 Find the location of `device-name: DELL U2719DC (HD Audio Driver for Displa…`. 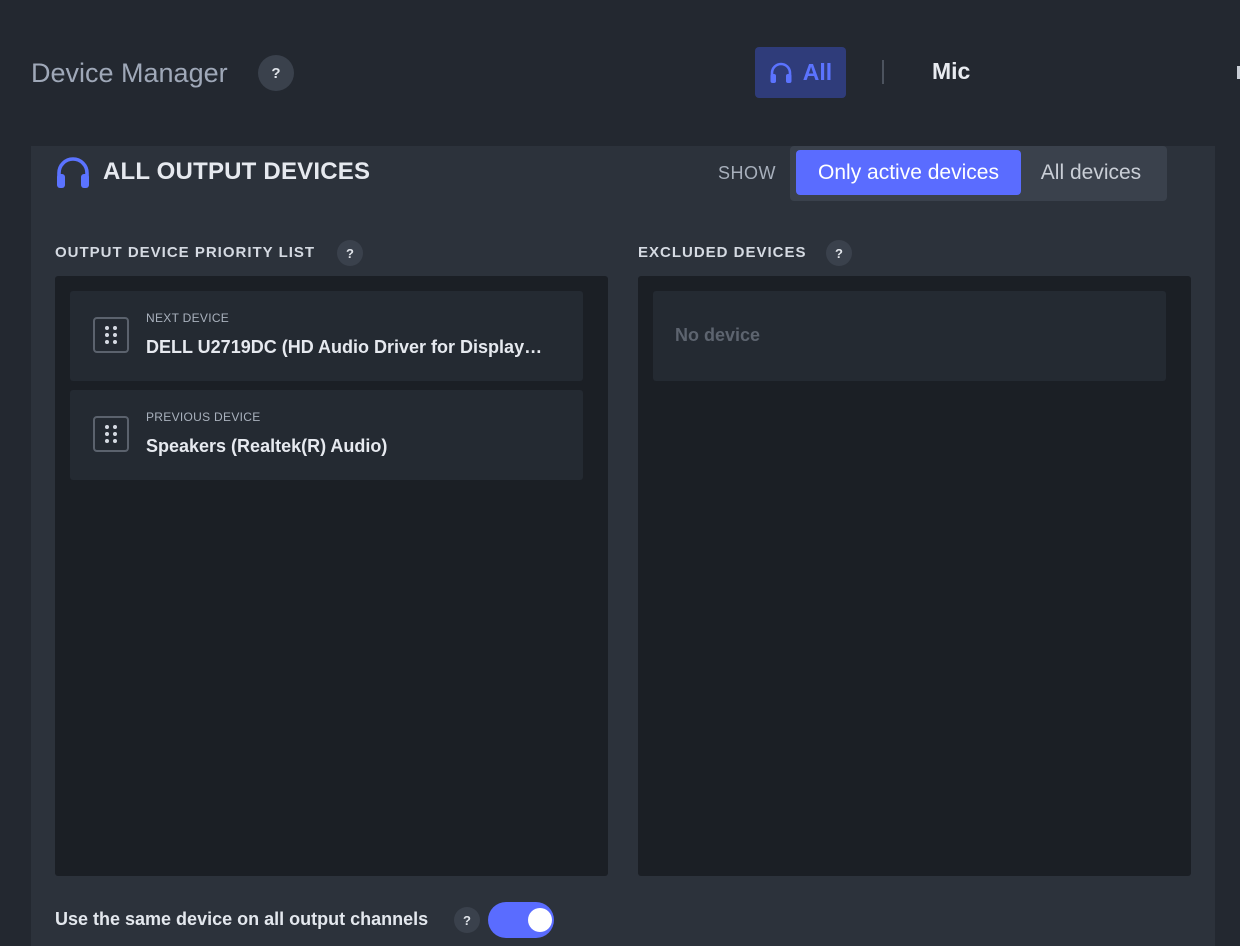

device-name: DELL U2719DC (HD Audio Driver for Displa… is located at coordinates (346, 347).